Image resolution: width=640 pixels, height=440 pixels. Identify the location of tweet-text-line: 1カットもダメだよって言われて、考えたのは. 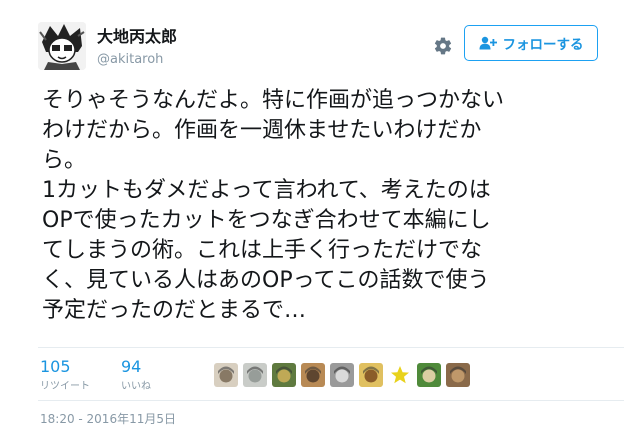
(266, 190).